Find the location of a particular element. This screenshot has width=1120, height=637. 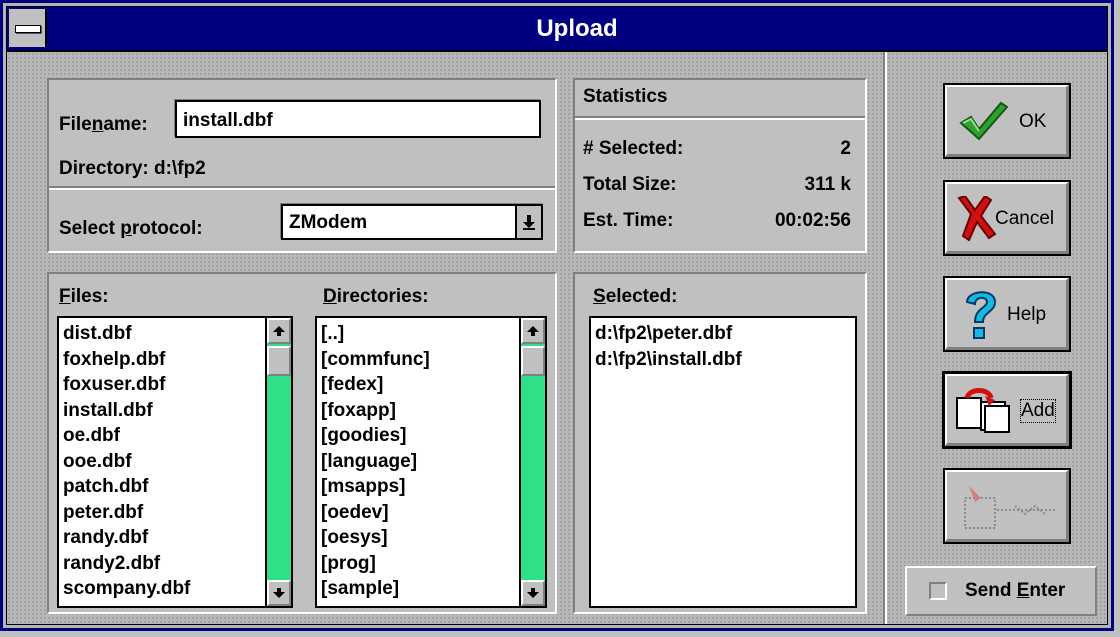

send-enter-label: Send Enter is located at coordinates (1015, 590).